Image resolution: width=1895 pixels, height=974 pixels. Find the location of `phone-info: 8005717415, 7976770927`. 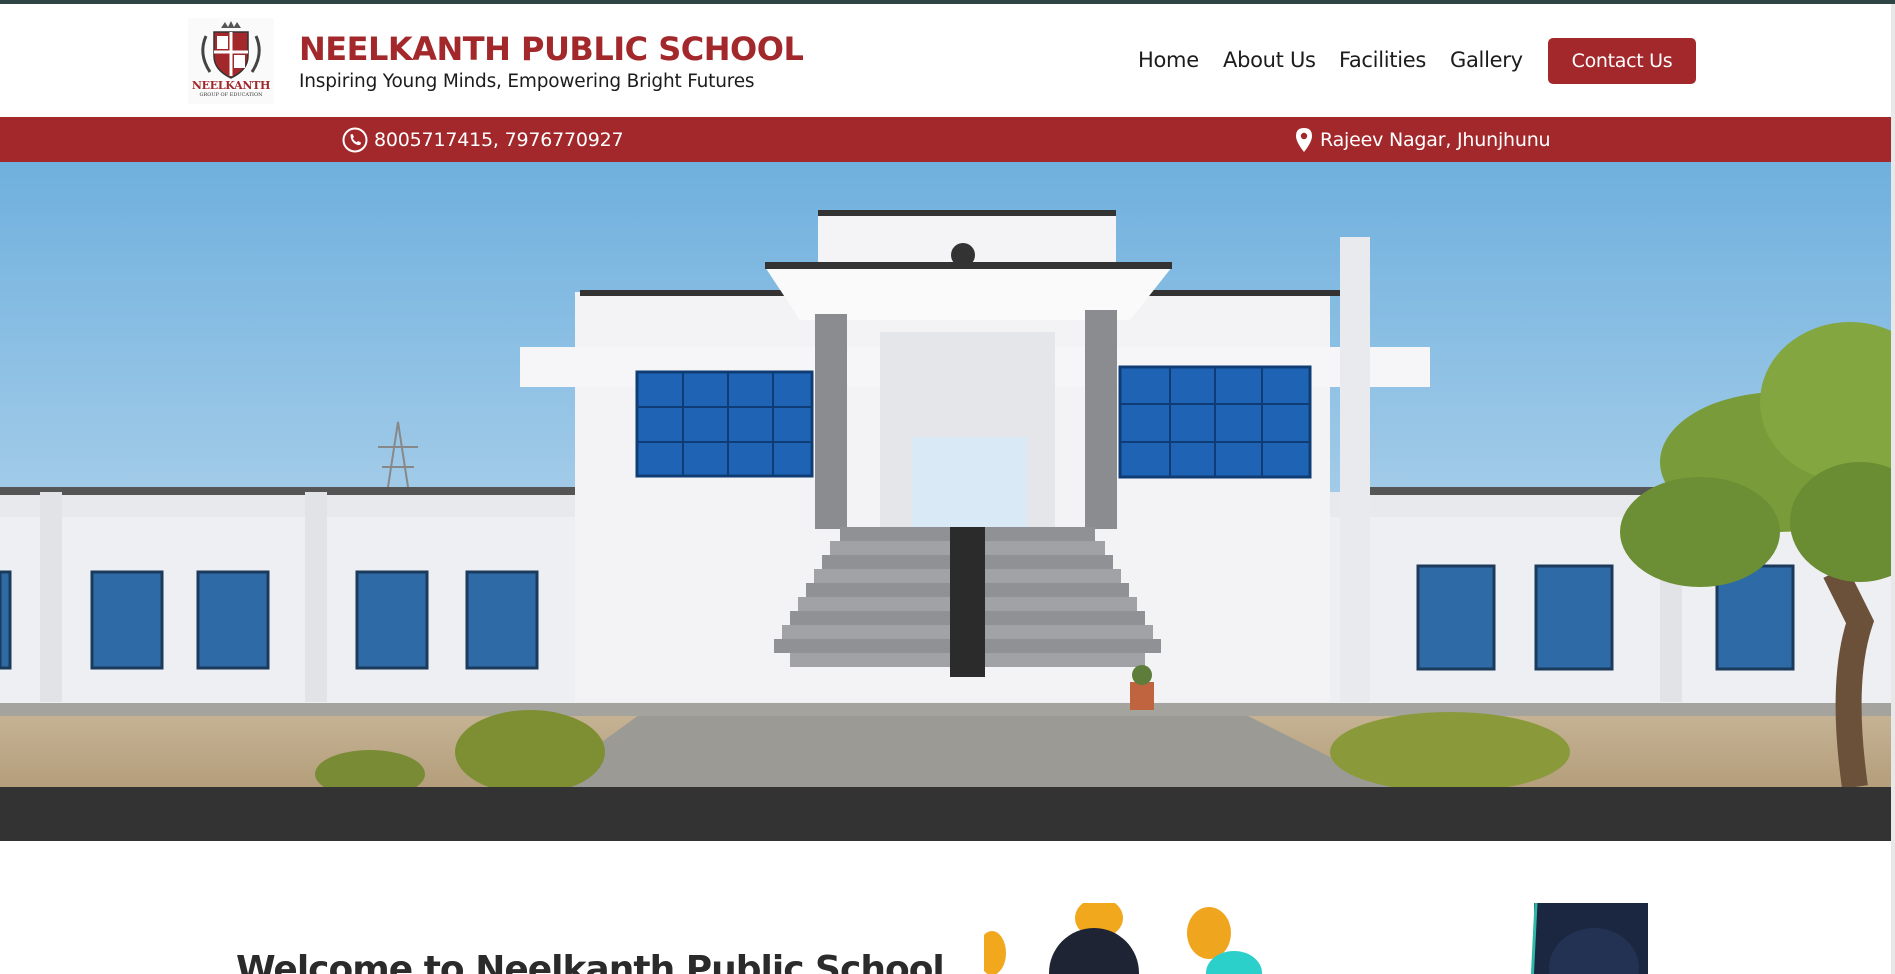

phone-info: 8005717415, 7976770927 is located at coordinates (483, 139).